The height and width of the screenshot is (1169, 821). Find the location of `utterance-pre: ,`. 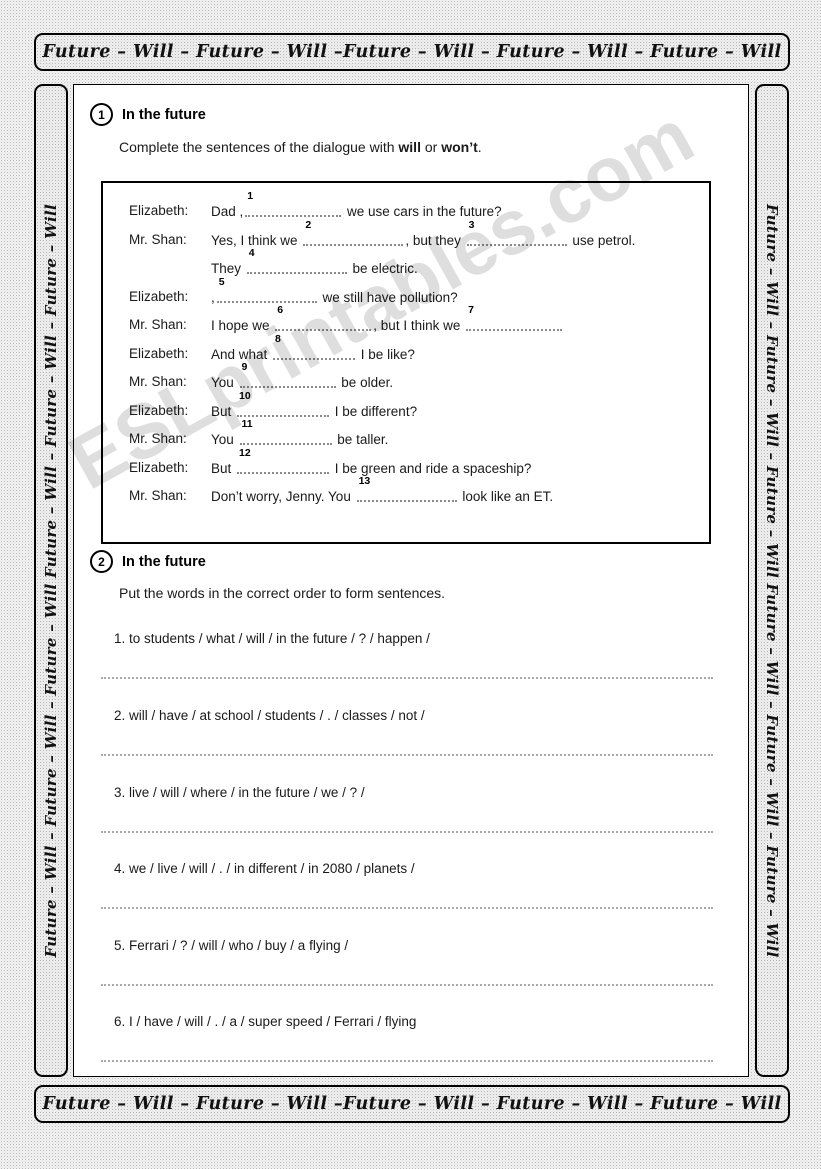

utterance-pre: , is located at coordinates (213, 297).